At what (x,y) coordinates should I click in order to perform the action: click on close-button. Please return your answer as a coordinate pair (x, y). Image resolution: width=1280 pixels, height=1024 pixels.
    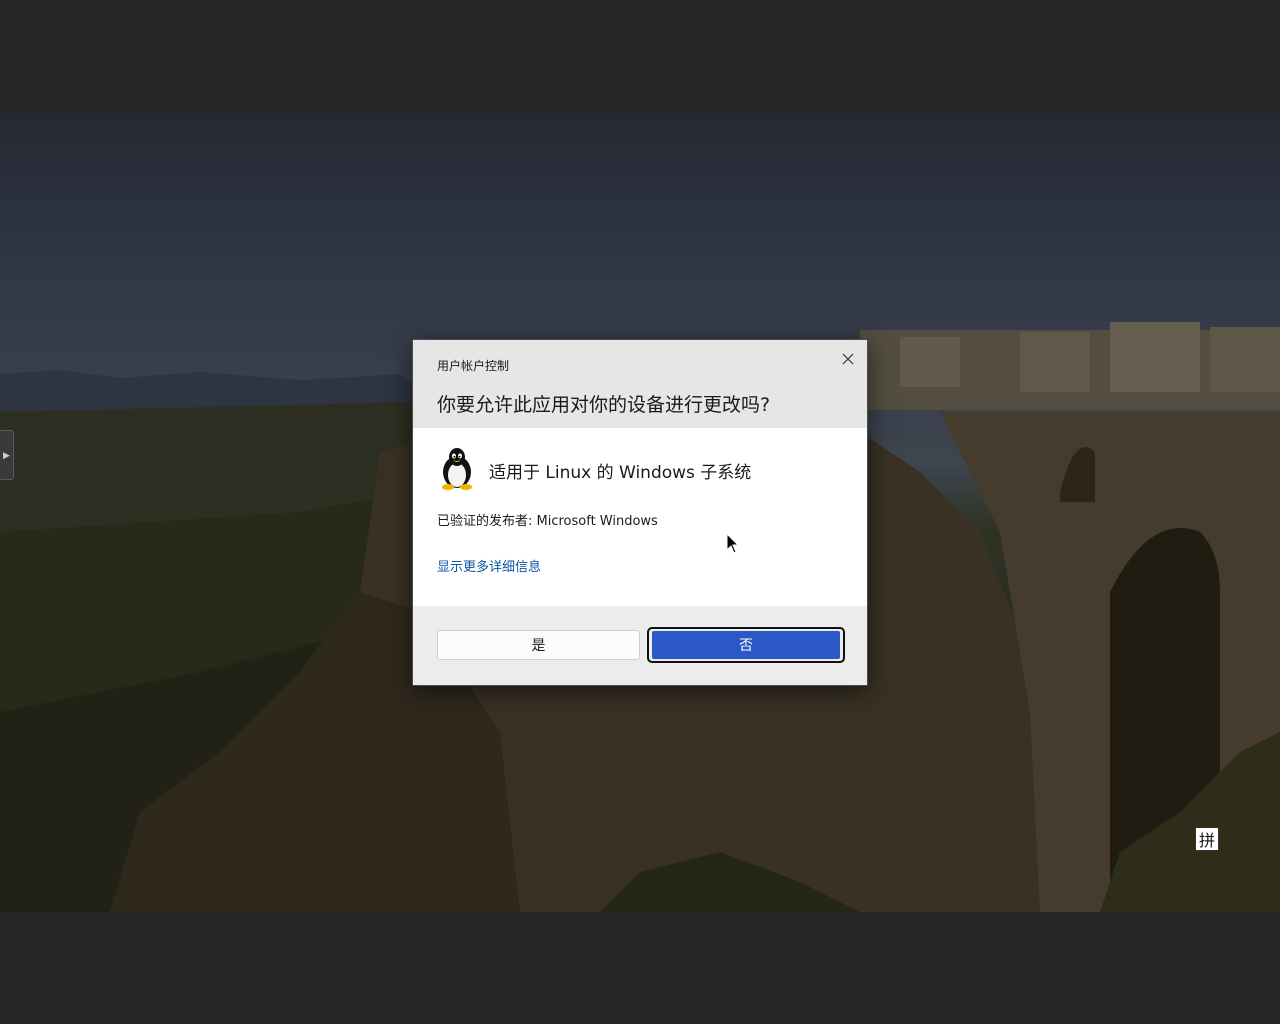
    Looking at the image, I should click on (848, 359).